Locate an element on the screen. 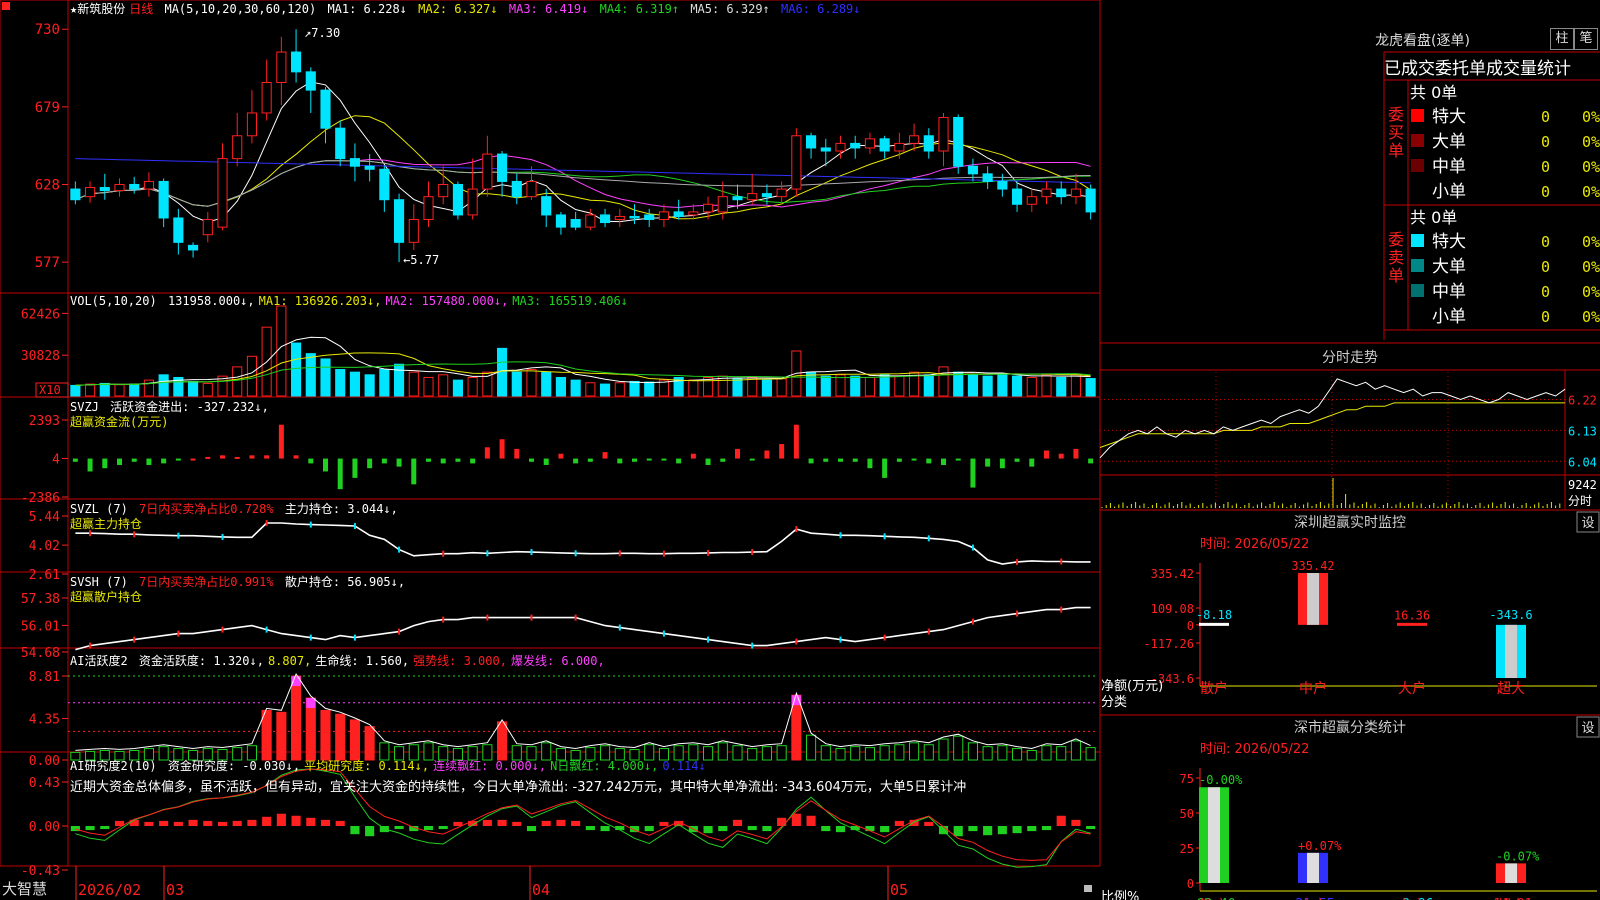 This screenshot has width=1600, height=900. date-label: 2026/02 is located at coordinates (109, 890).